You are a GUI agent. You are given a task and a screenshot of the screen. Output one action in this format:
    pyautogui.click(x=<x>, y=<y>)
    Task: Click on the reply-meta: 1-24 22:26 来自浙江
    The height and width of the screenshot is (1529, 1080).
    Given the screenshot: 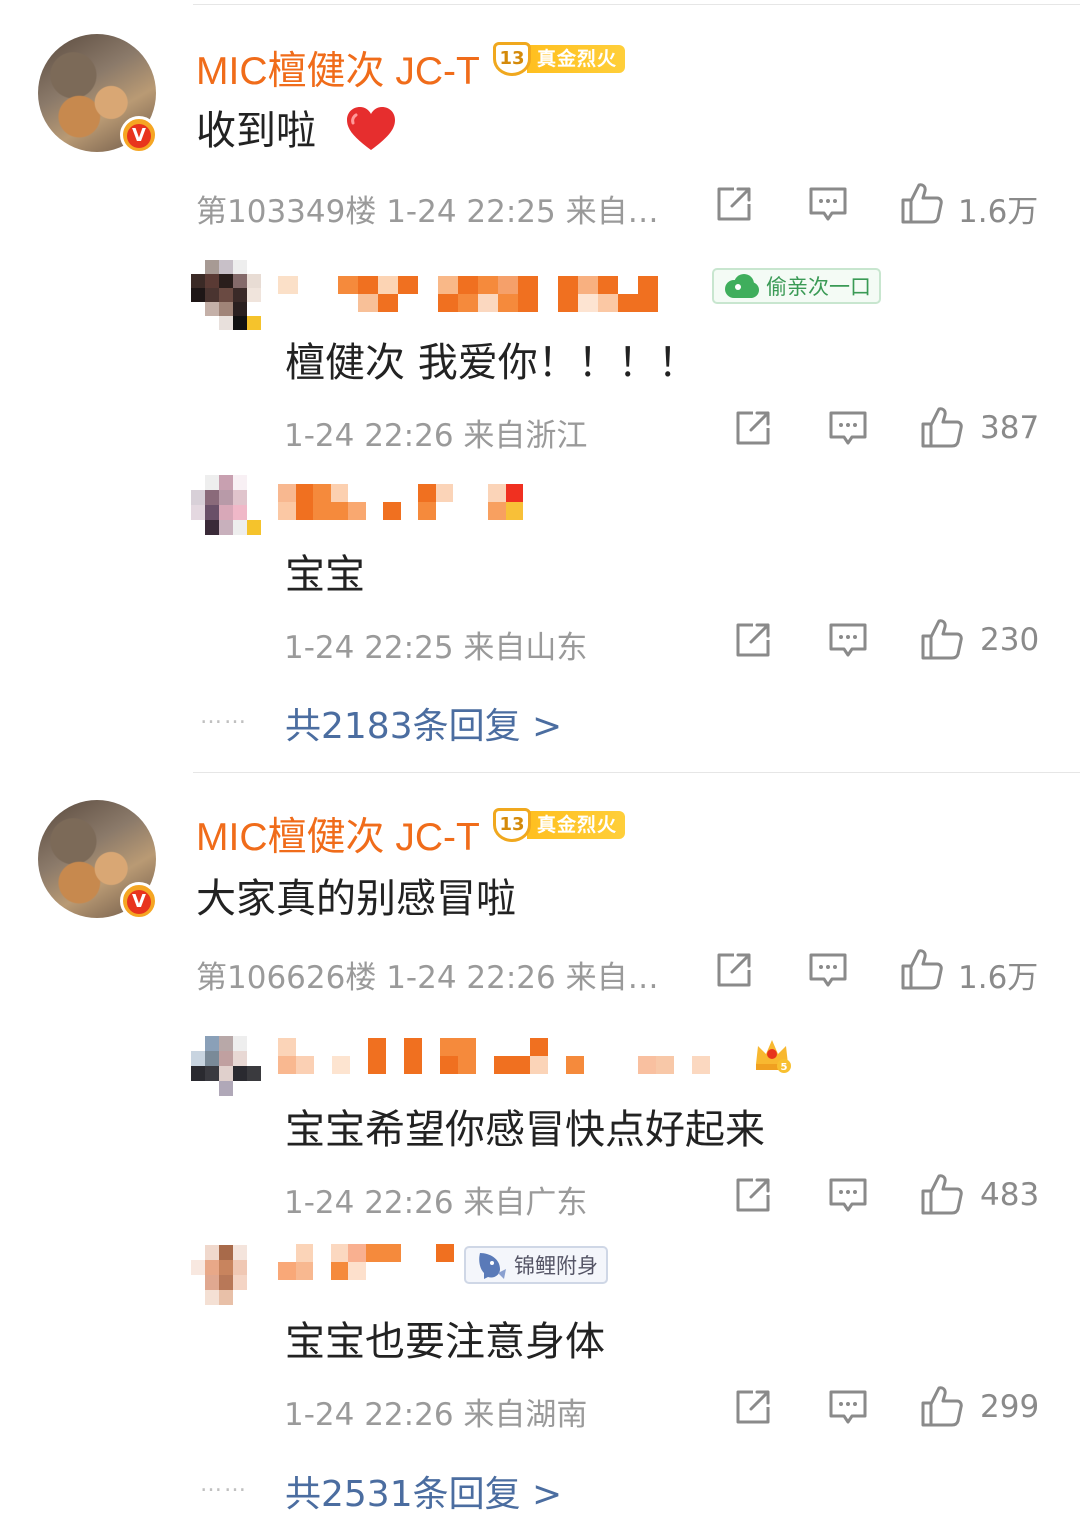 What is the action you would take?
    pyautogui.click(x=436, y=436)
    